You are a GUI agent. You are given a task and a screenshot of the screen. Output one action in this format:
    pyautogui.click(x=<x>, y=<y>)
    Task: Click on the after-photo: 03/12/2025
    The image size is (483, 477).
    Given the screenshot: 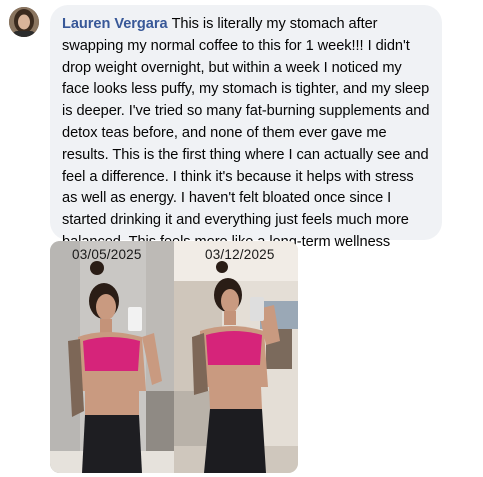 What is the action you would take?
    pyautogui.click(x=236, y=357)
    